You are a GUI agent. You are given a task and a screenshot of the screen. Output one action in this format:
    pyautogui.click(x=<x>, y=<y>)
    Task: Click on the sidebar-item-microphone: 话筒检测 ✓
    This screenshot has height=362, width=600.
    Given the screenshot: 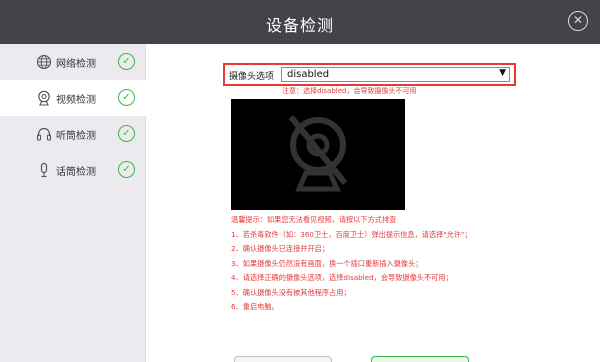 What is the action you would take?
    pyautogui.click(x=72, y=170)
    